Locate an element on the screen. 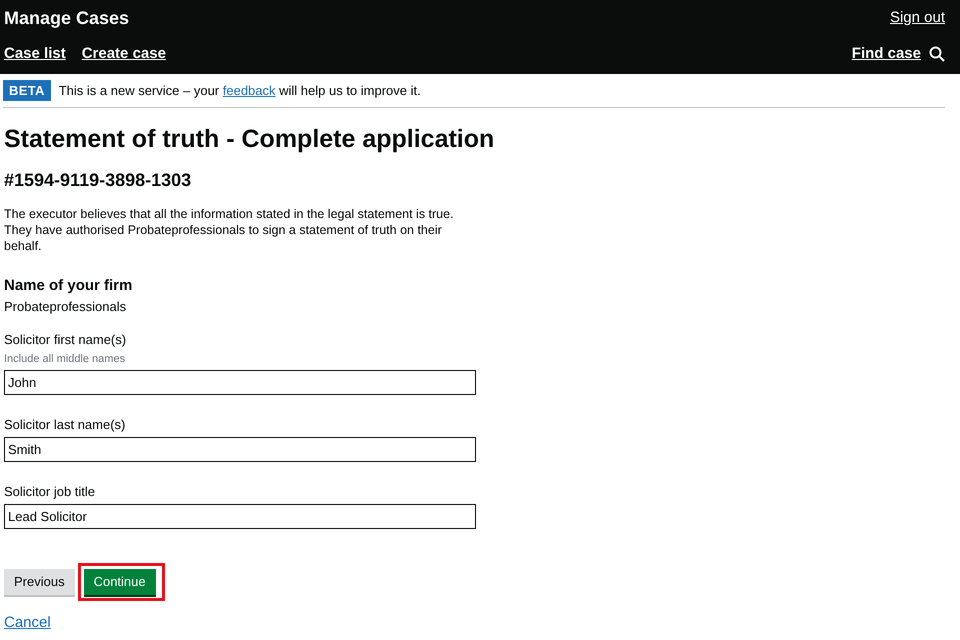  firm-label: Name of your firm is located at coordinates (69, 286).